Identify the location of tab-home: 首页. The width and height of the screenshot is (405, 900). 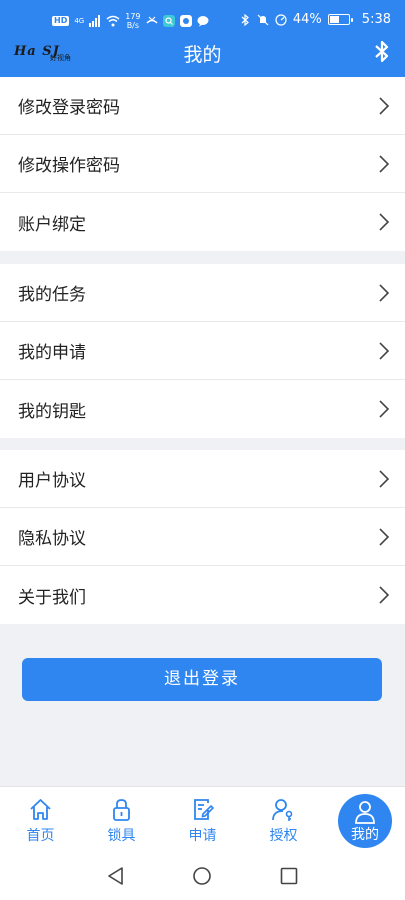
(40, 819).